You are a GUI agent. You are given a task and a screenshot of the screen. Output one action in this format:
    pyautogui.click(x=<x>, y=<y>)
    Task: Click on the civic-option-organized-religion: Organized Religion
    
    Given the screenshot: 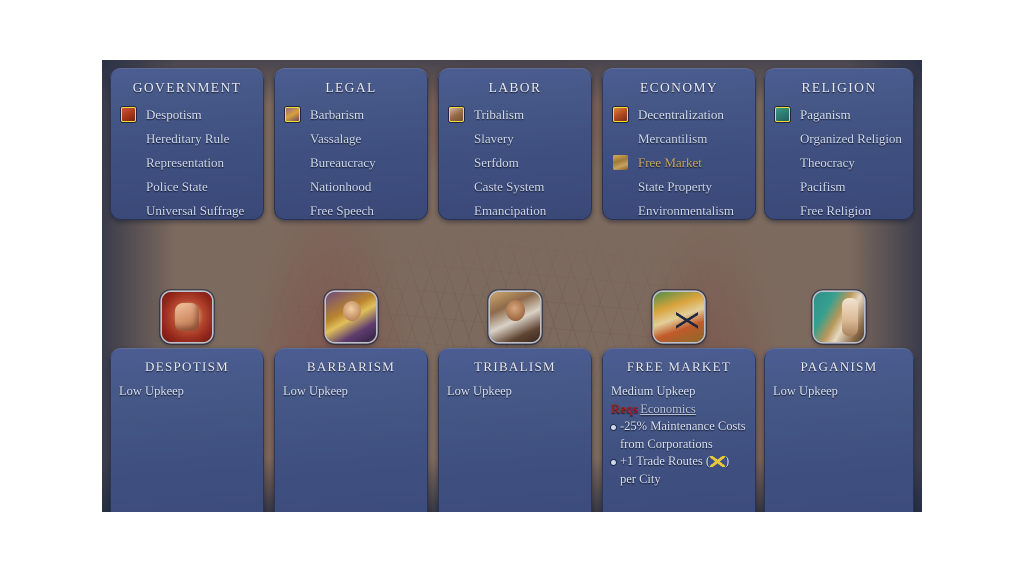 What is the action you would take?
    pyautogui.click(x=840, y=139)
    